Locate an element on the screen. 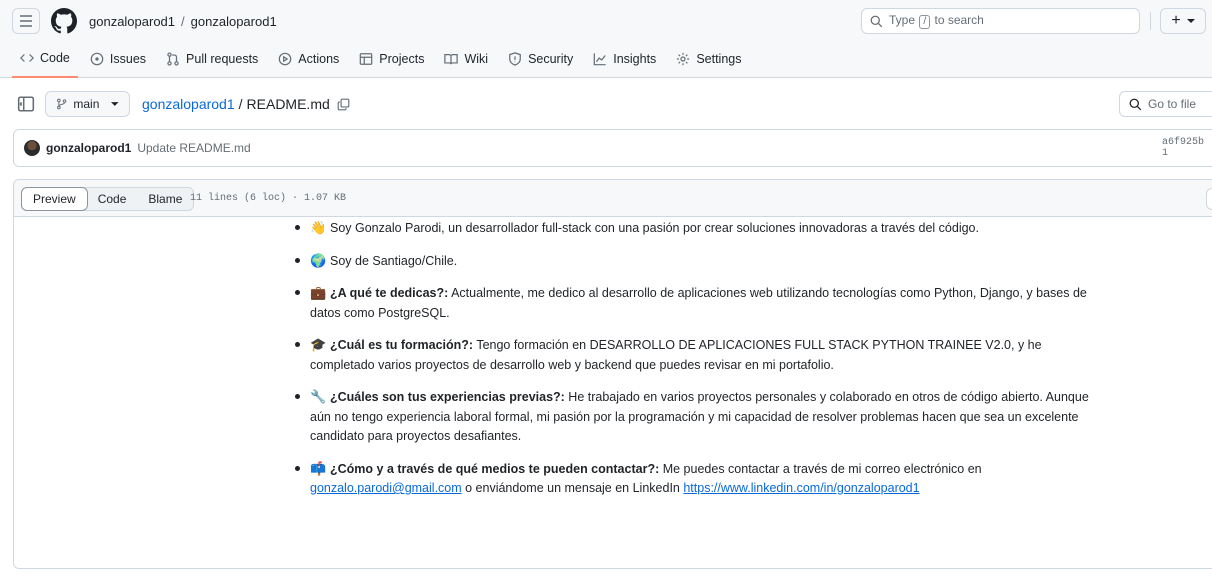 This screenshot has width=1212, height=586. gear-icon is located at coordinates (683, 59).